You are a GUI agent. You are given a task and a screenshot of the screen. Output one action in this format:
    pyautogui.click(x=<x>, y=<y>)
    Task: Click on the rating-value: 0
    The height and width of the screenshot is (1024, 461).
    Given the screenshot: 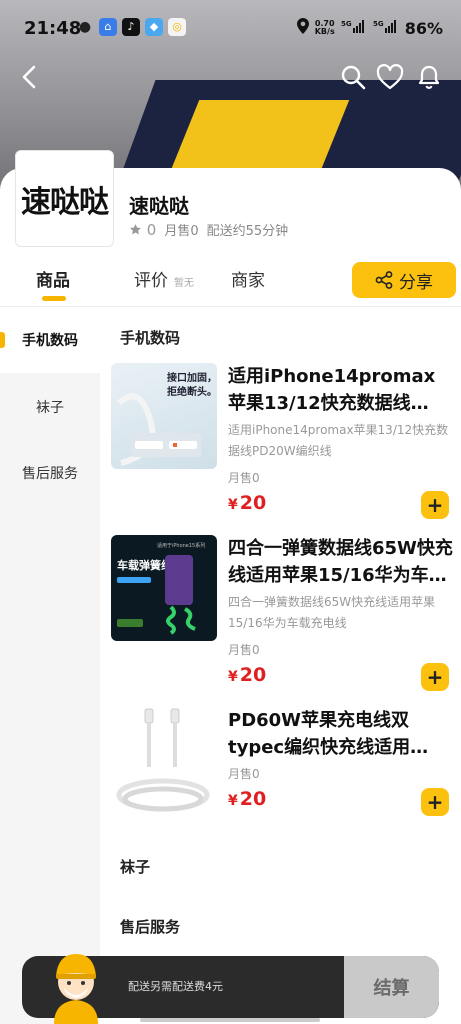 What is the action you would take?
    pyautogui.click(x=151, y=229)
    